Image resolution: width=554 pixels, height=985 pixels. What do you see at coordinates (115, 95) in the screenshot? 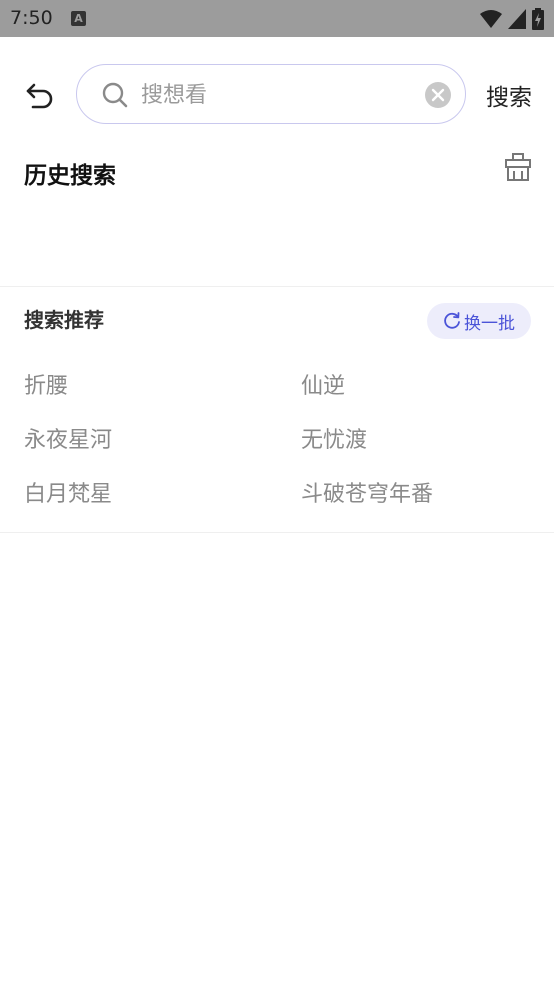
I see `search-icon` at bounding box center [115, 95].